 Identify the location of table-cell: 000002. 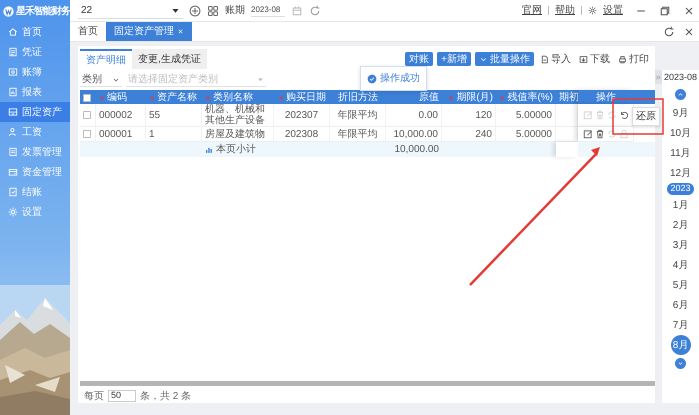
(121, 115).